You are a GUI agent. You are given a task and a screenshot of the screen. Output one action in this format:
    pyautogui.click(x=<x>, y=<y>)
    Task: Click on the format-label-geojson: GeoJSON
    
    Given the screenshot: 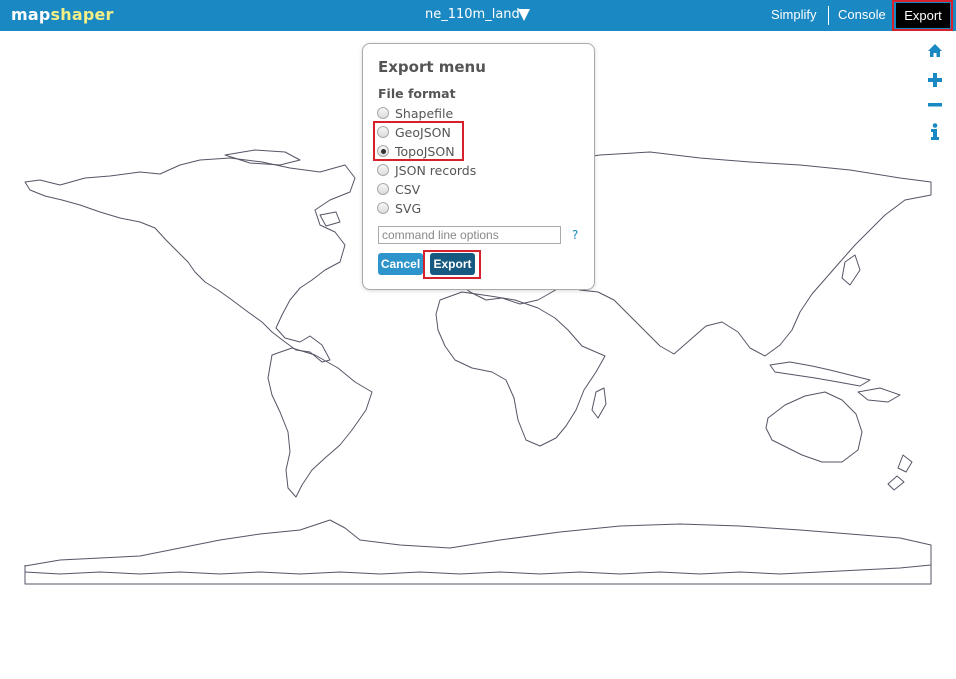 What is the action you would take?
    pyautogui.click(x=423, y=132)
    